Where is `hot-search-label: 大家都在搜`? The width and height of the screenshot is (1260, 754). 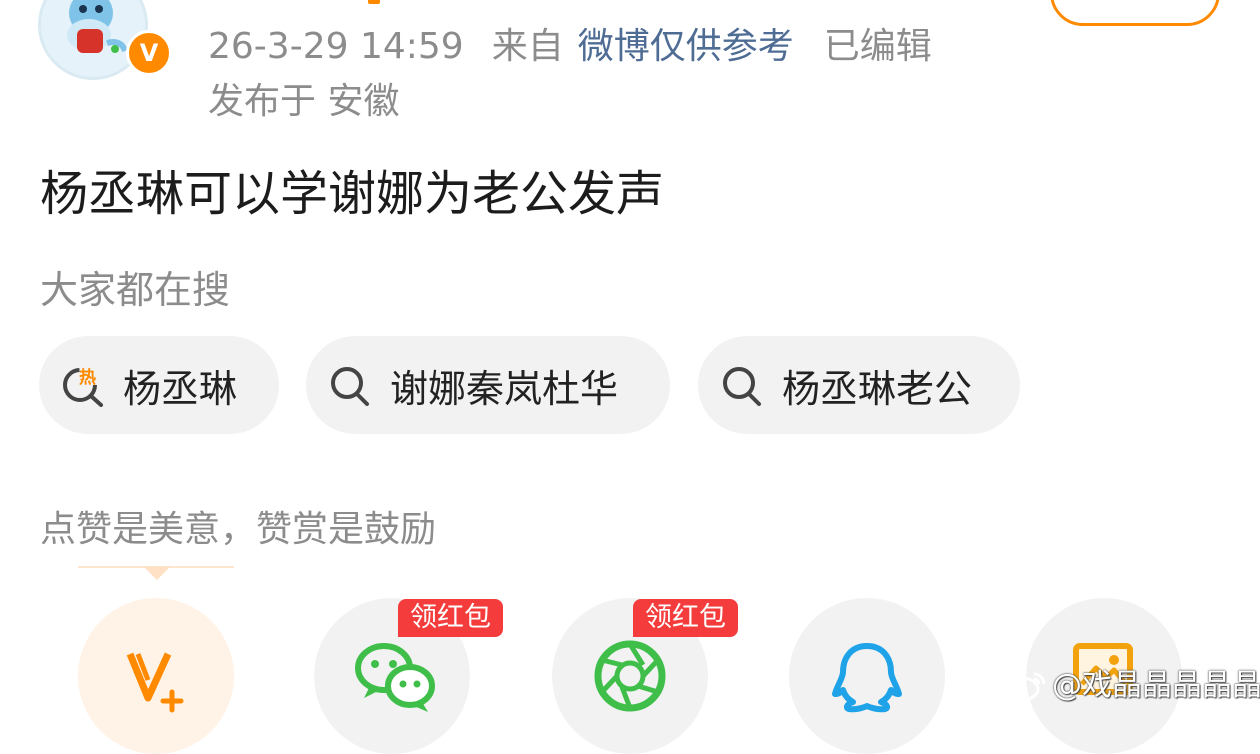 hot-search-label: 大家都在搜 is located at coordinates (135, 290).